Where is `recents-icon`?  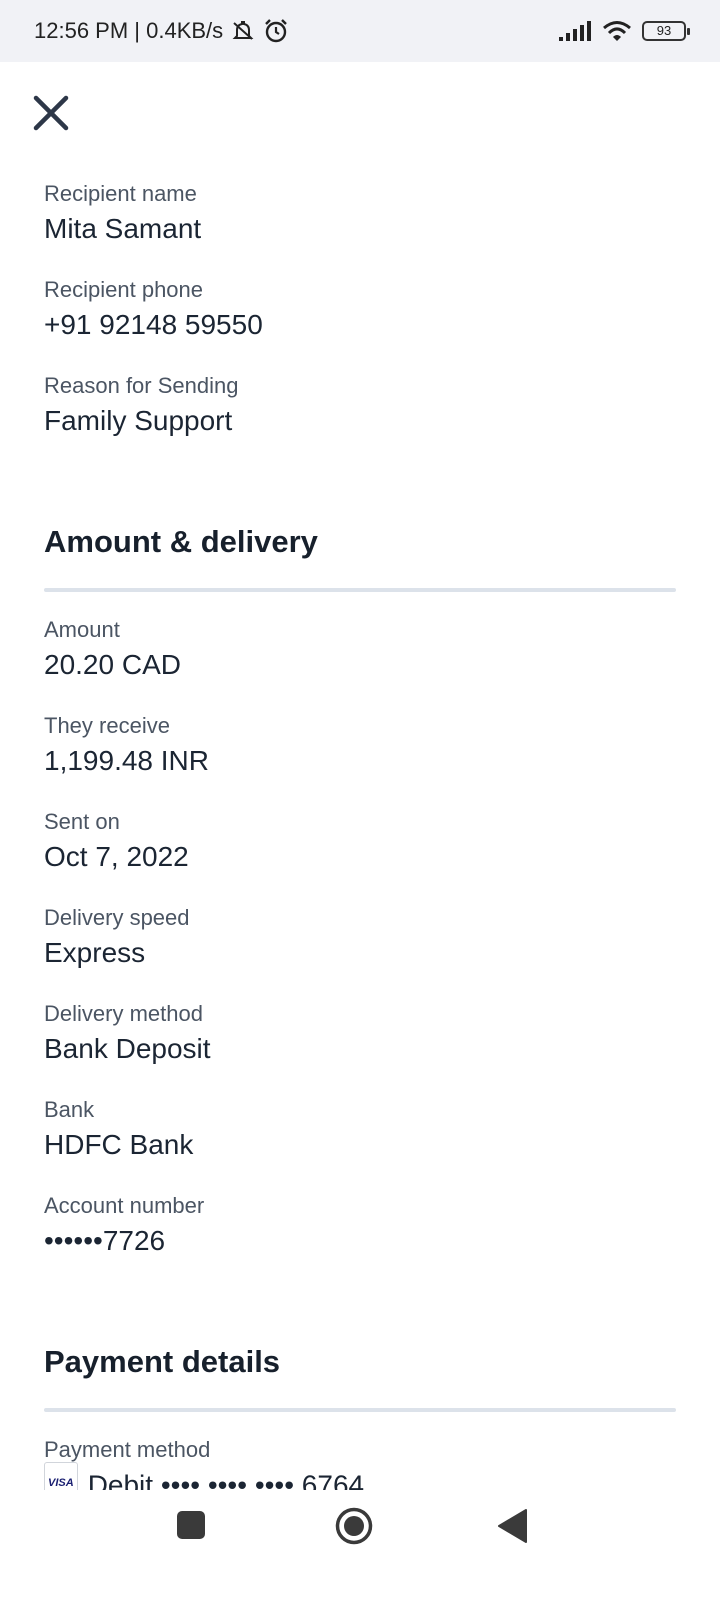 recents-icon is located at coordinates (191, 1525).